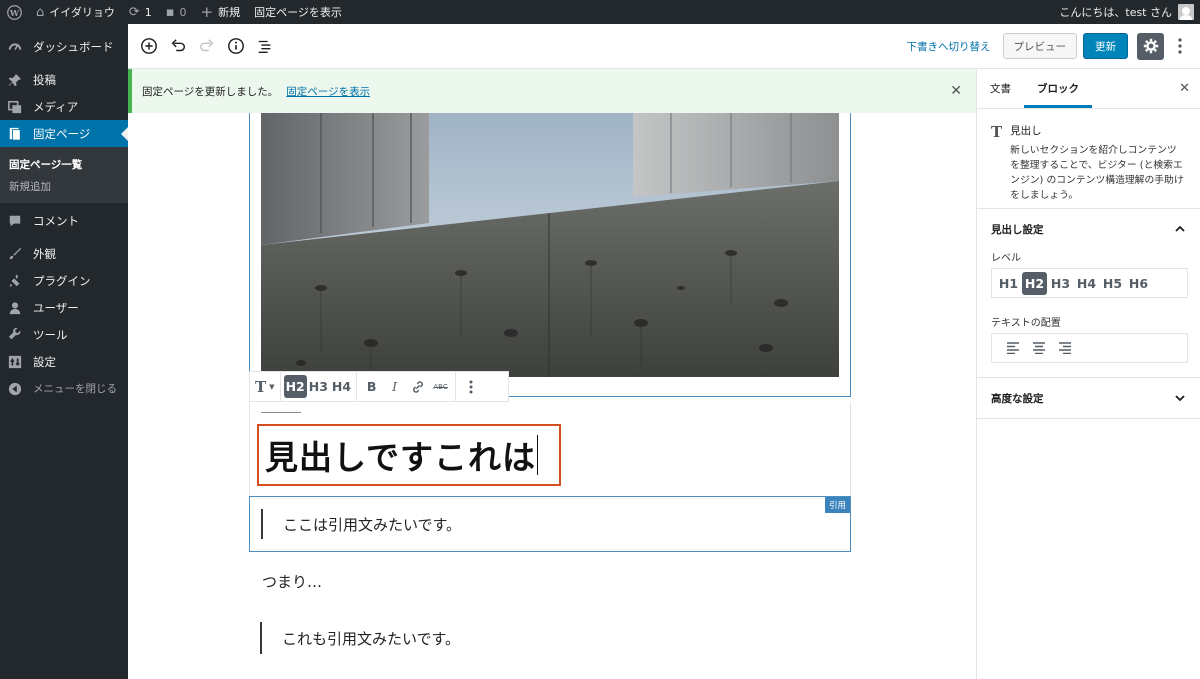 The width and height of the screenshot is (1200, 679). I want to click on svg-text: W, so click(14, 12).